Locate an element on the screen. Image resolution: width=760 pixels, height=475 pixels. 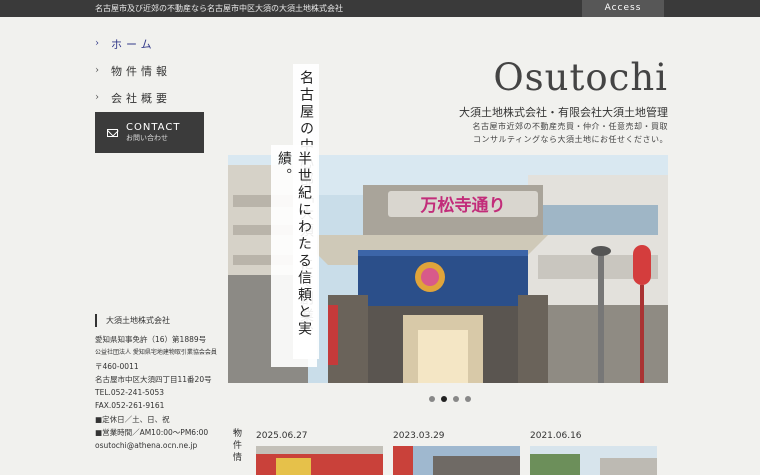
contact-button: CONTACT お問い合わせ is located at coordinates (149, 132).